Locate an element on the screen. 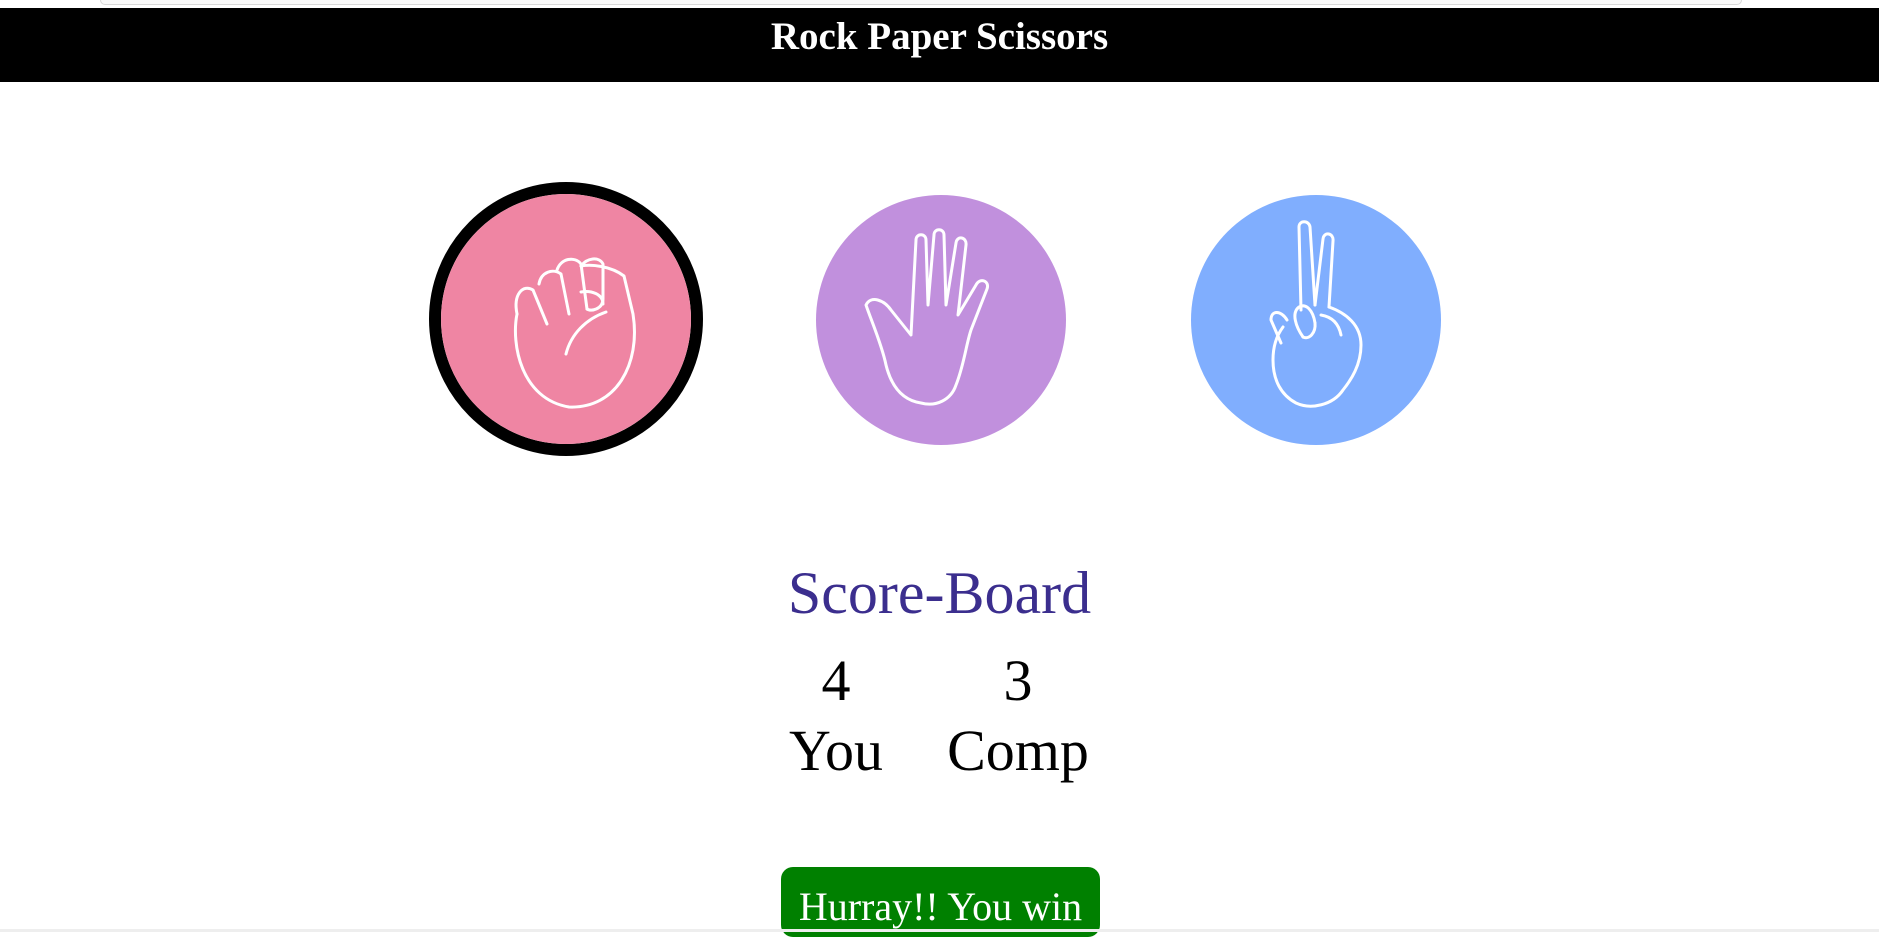  comp-label: Comp is located at coordinates (1018, 750).